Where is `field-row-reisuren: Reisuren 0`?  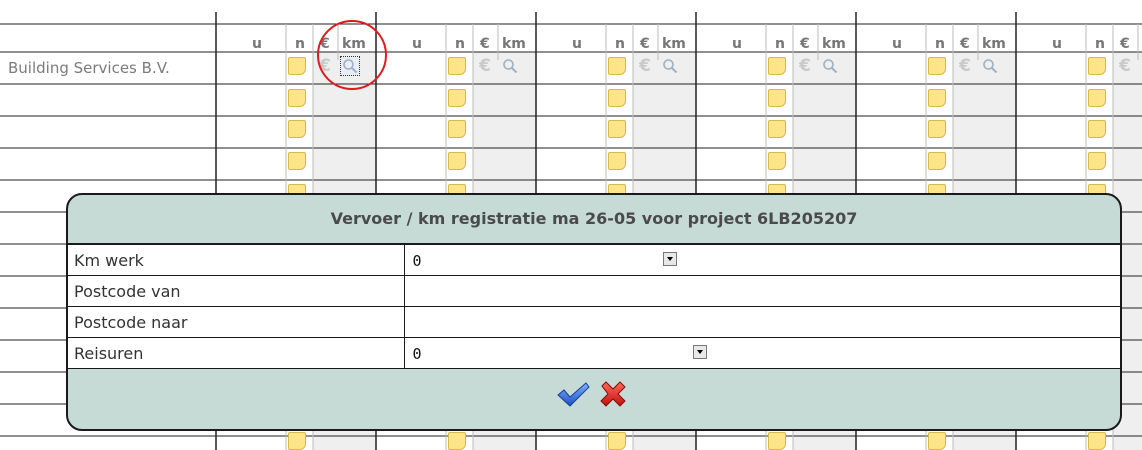 field-row-reisuren: Reisuren 0 is located at coordinates (594, 353).